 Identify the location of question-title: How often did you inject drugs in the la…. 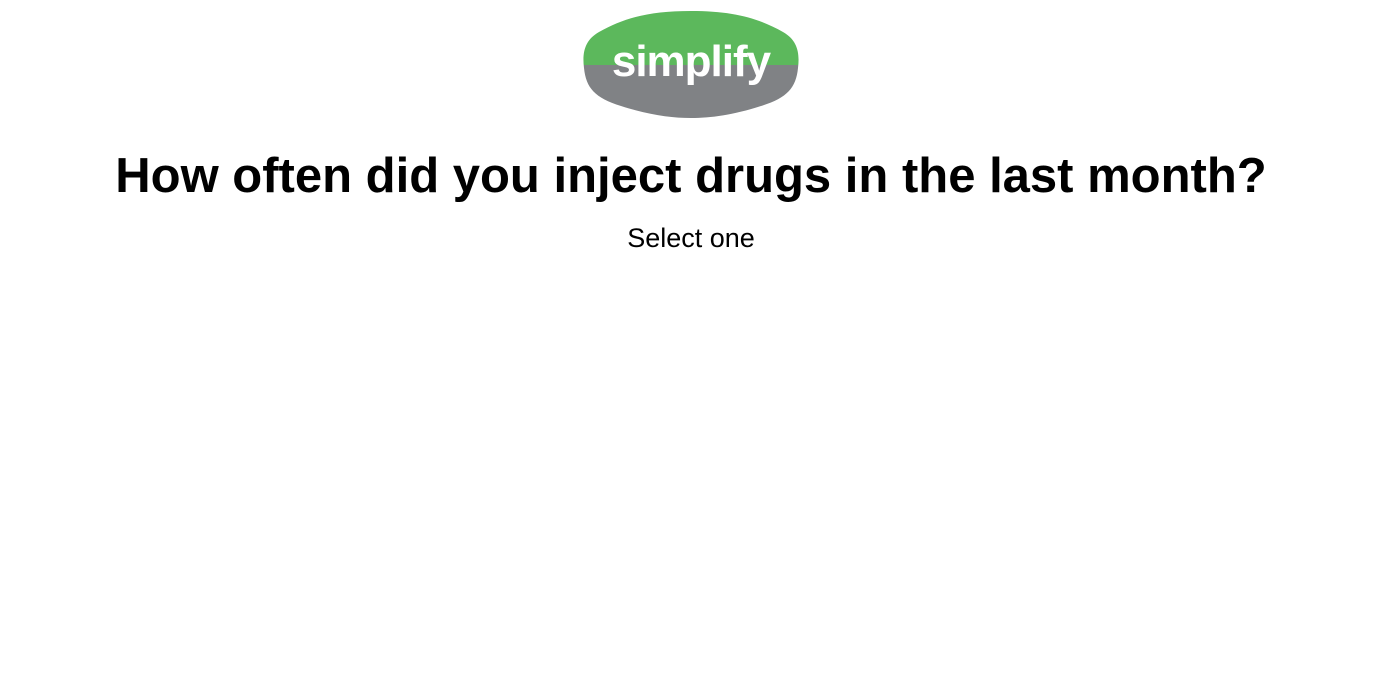
(691, 176).